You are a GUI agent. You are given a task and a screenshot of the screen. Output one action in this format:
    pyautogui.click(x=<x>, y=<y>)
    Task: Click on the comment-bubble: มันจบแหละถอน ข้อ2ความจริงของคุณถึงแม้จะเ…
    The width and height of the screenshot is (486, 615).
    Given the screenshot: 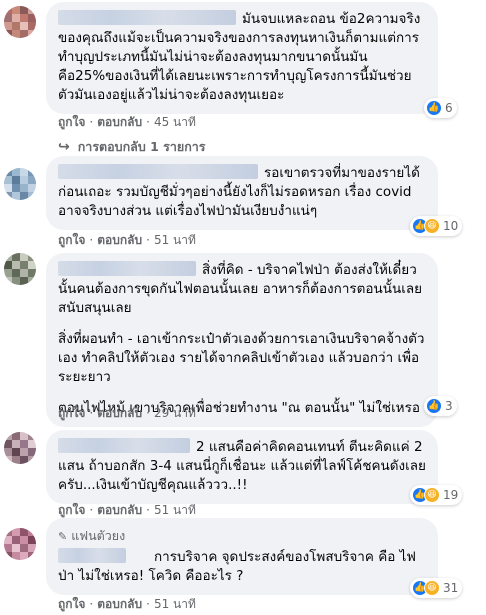 What is the action you would take?
    pyautogui.click(x=242, y=58)
    